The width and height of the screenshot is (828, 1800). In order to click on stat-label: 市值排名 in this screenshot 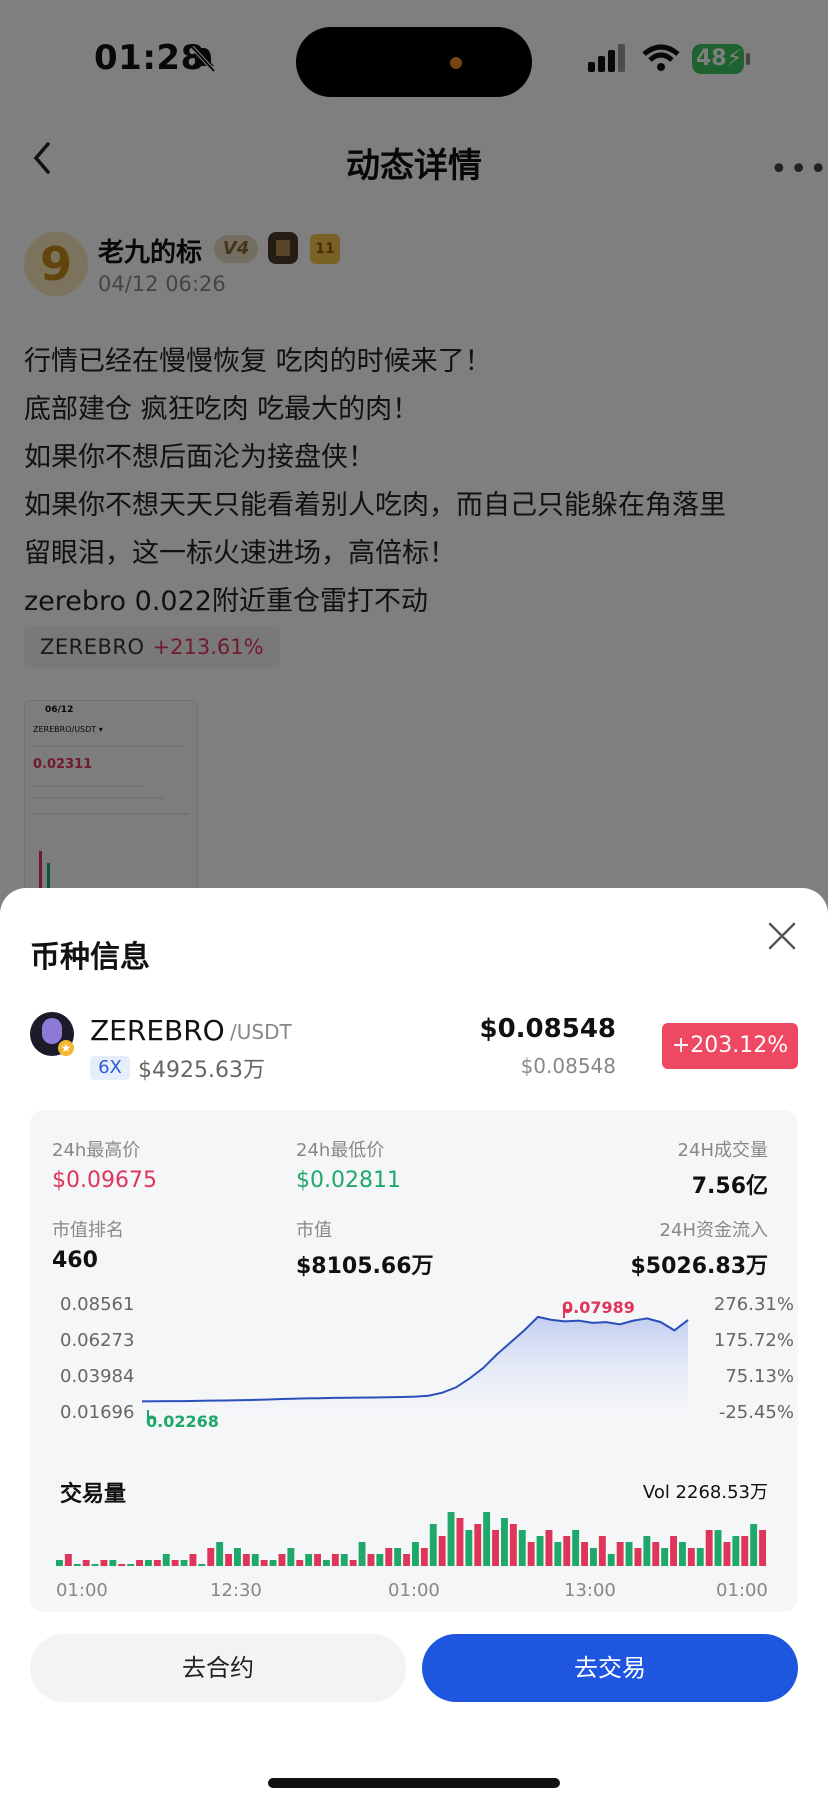, I will do `click(88, 1230)`.